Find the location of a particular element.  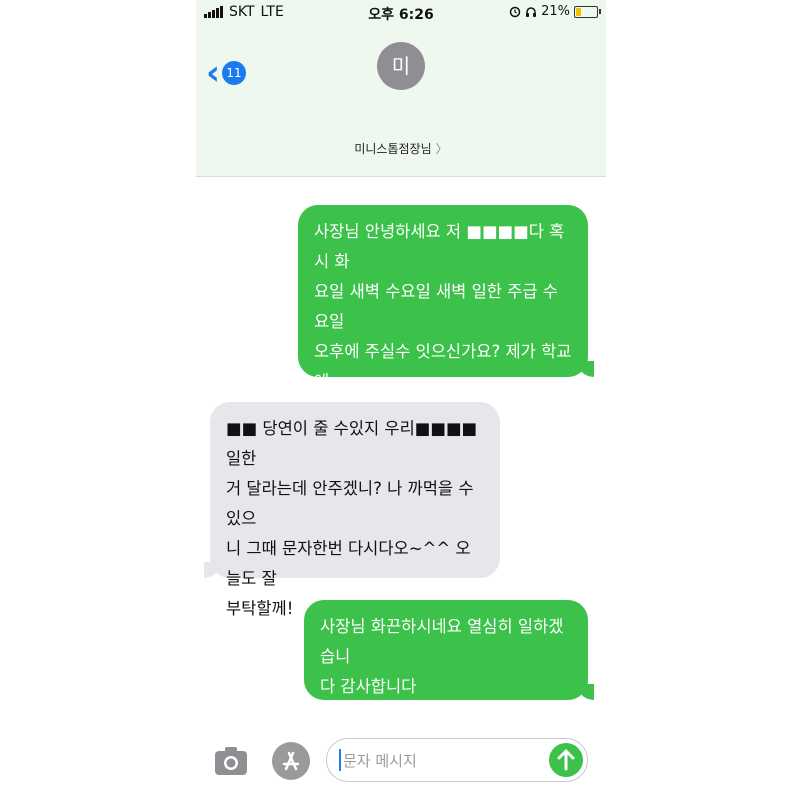

compose-bar is located at coordinates (401, 765).